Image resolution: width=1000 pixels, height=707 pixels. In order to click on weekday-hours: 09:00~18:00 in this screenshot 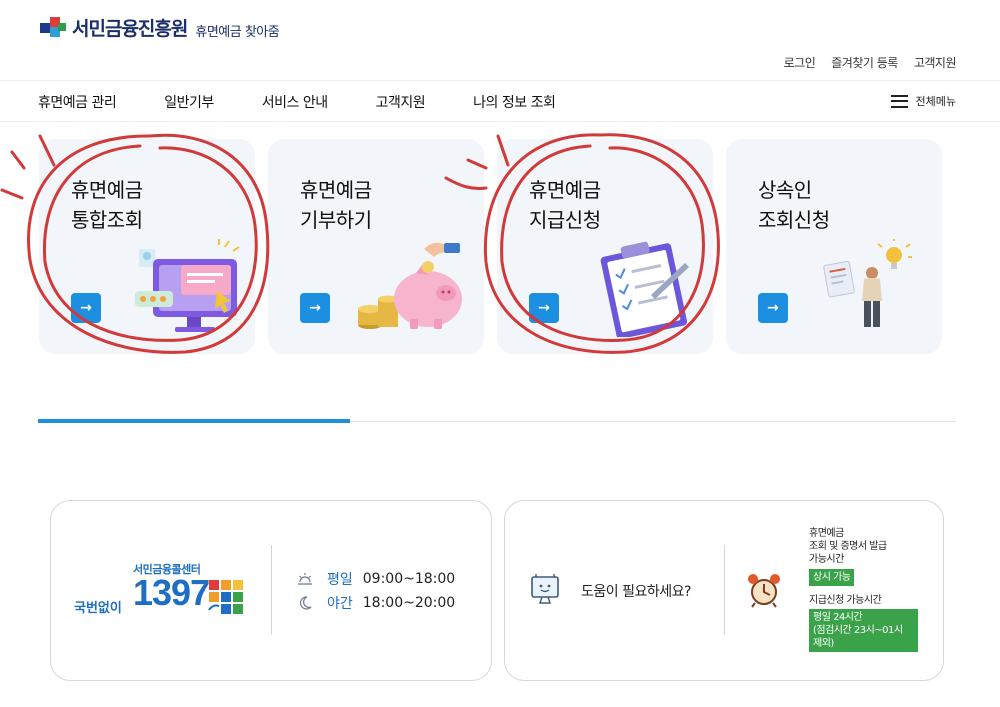, I will do `click(409, 579)`.